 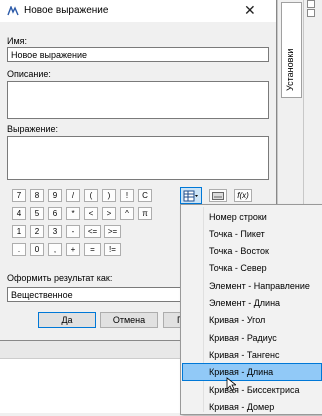 I want to click on keyboard-icon, so click(x=218, y=196).